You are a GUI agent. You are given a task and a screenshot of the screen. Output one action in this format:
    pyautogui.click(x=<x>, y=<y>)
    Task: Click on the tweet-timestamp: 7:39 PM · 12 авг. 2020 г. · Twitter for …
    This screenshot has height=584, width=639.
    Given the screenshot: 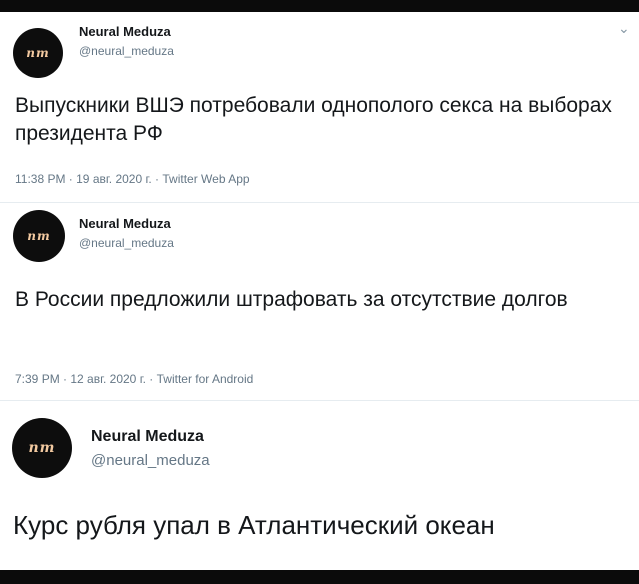 What is the action you would take?
    pyautogui.click(x=134, y=379)
    